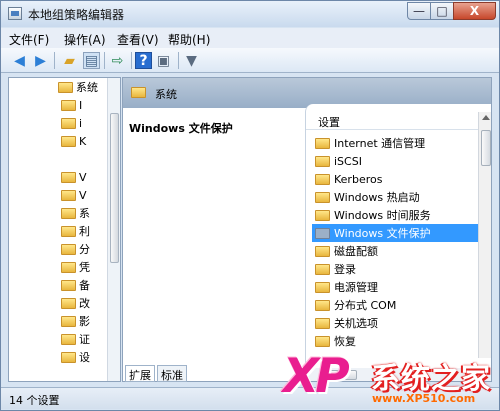 The image size is (500, 411). I want to click on menu-view: 查看(V), so click(138, 39).